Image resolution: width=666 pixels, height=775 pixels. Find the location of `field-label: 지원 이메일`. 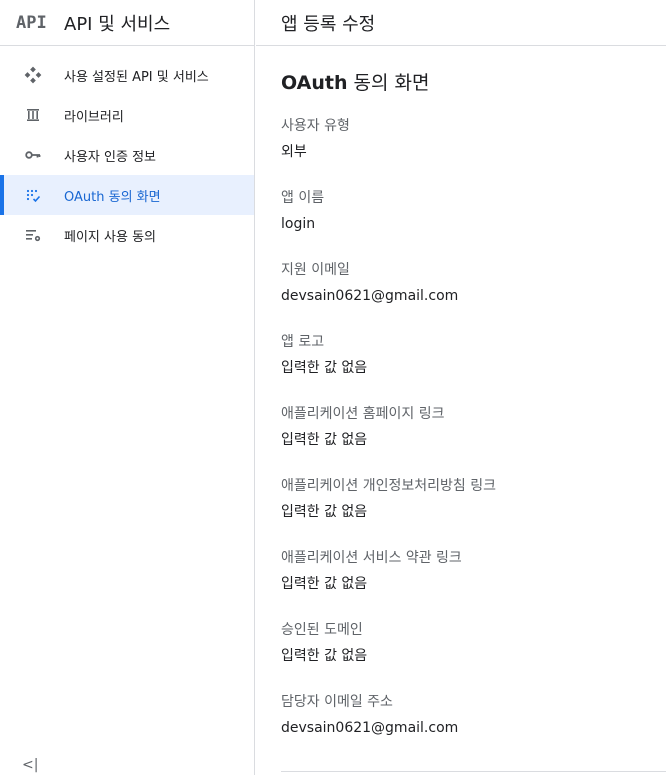

field-label: 지원 이메일 is located at coordinates (315, 270).